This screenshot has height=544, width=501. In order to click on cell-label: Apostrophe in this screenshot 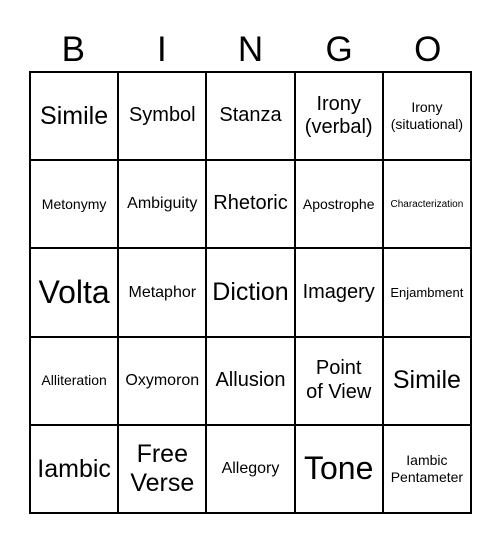, I will do `click(338, 203)`.